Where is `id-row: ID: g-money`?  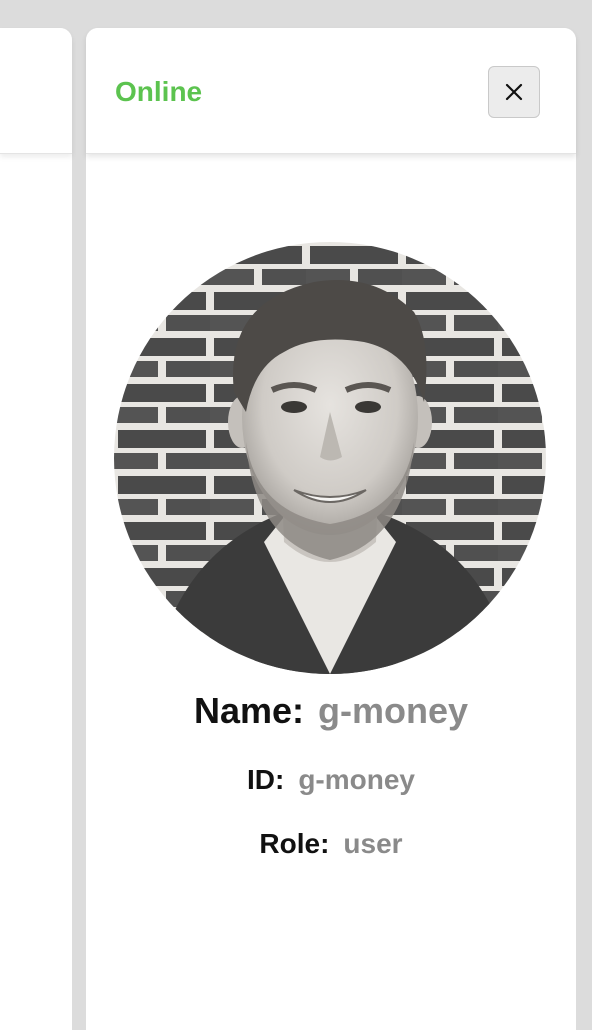
id-row: ID: g-money is located at coordinates (331, 780).